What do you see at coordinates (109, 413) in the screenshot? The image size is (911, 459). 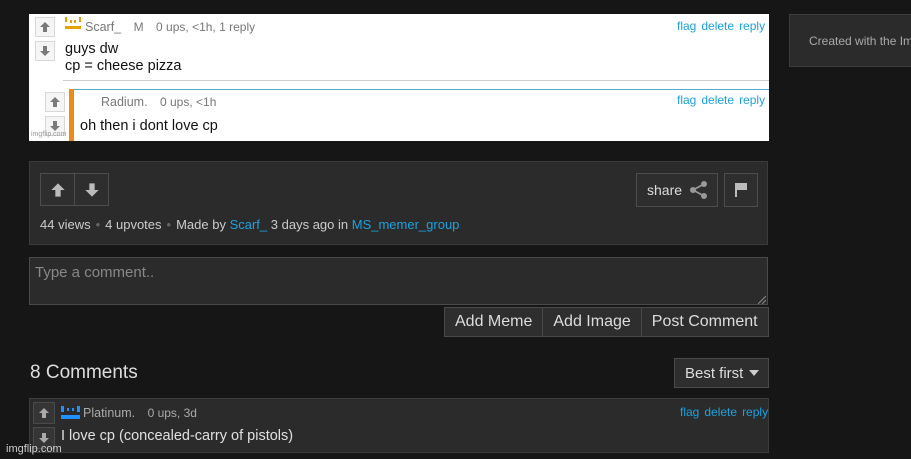 I see `comment-username: Platinum.` at bounding box center [109, 413].